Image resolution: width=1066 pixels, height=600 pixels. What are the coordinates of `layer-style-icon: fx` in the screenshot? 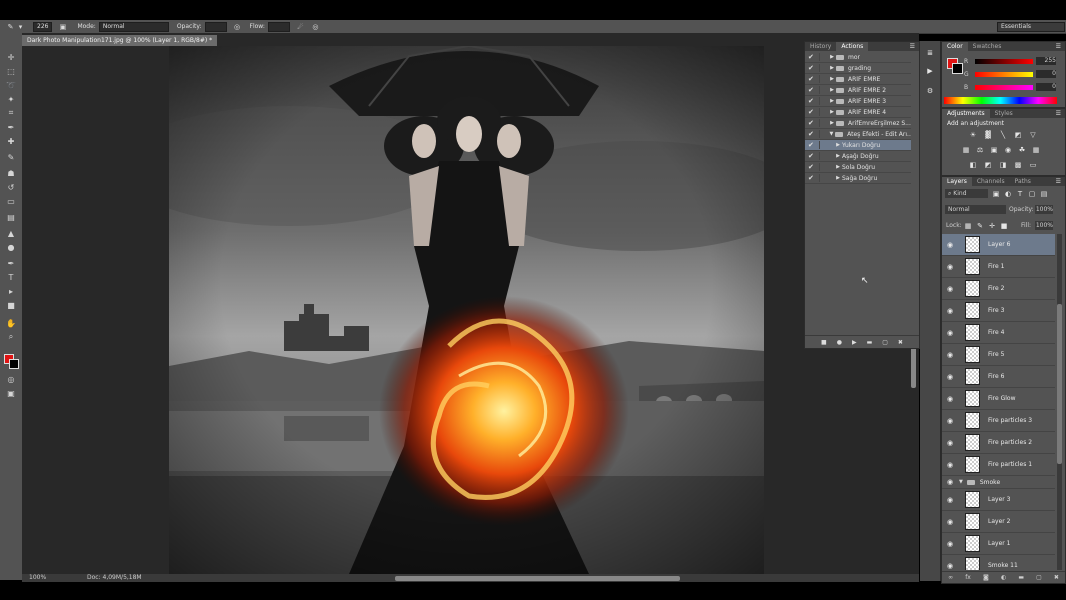 It's located at (968, 577).